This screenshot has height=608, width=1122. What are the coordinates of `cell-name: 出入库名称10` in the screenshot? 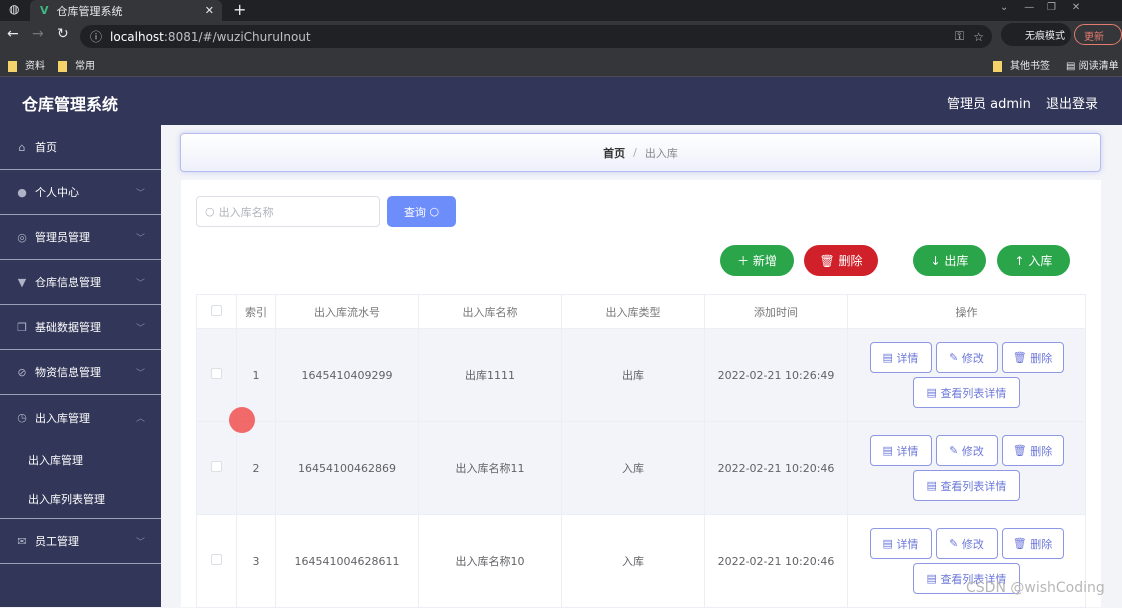 It's located at (490, 561).